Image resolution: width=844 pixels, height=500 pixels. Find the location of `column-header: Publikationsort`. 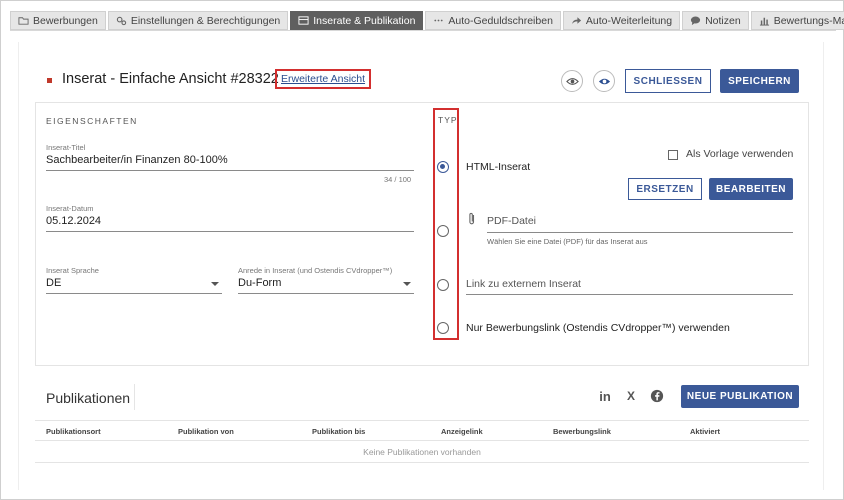

column-header: Publikationsort is located at coordinates (73, 431).